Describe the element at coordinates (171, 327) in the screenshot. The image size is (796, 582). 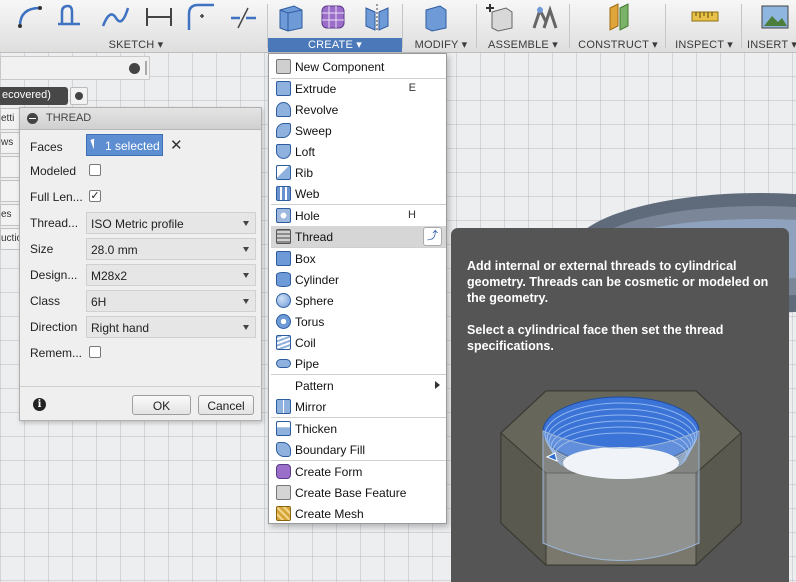
I see `direction-select: Right hand` at that location.